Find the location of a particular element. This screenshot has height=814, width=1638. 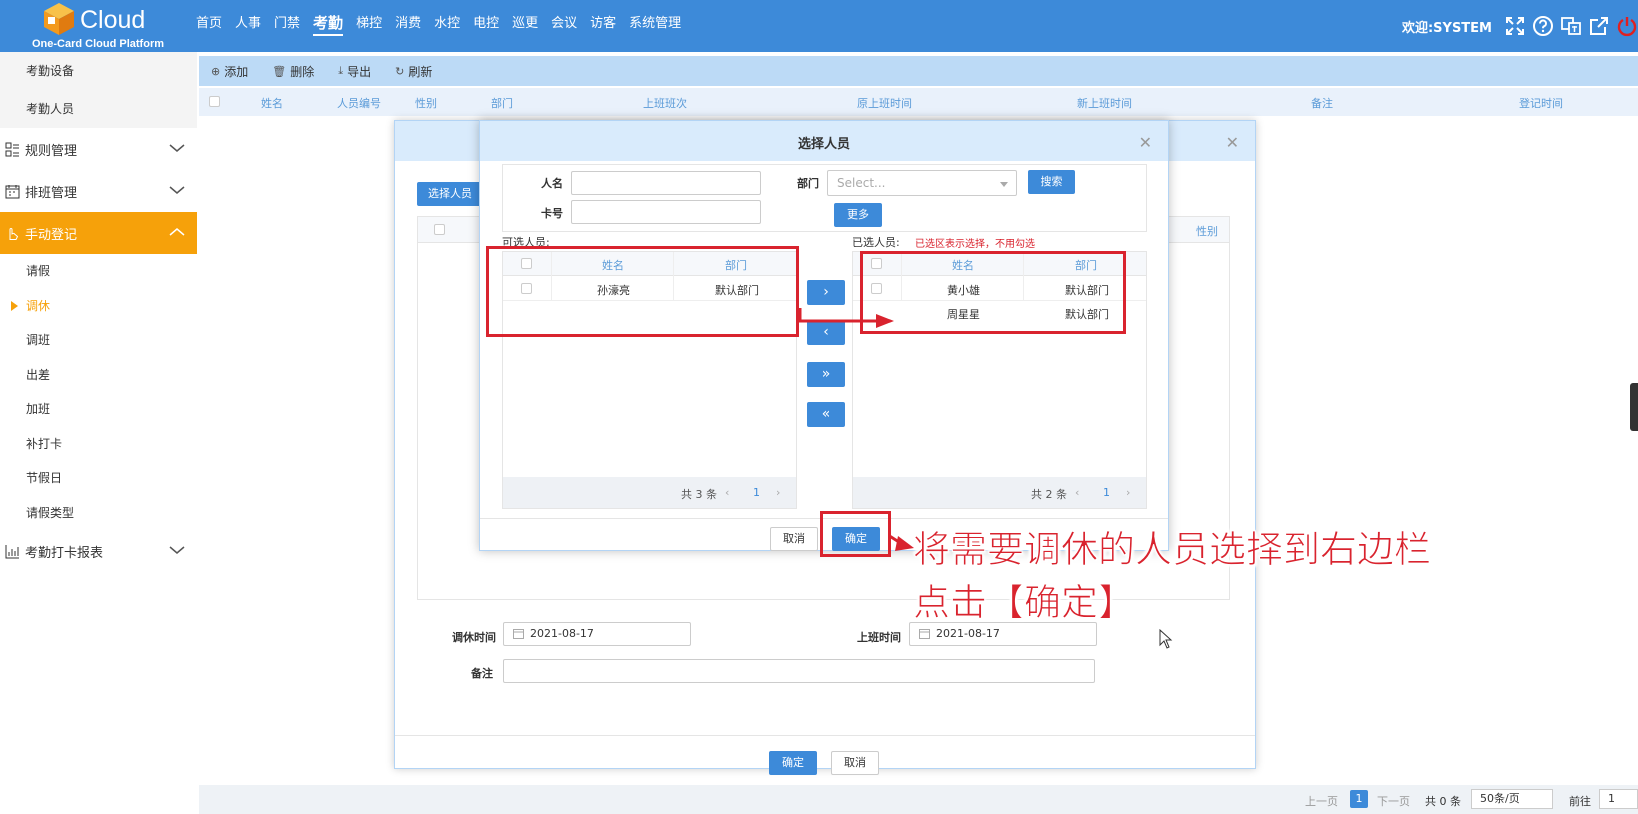

annotation-line-2: 点击【确定】 is located at coordinates (1024, 603).